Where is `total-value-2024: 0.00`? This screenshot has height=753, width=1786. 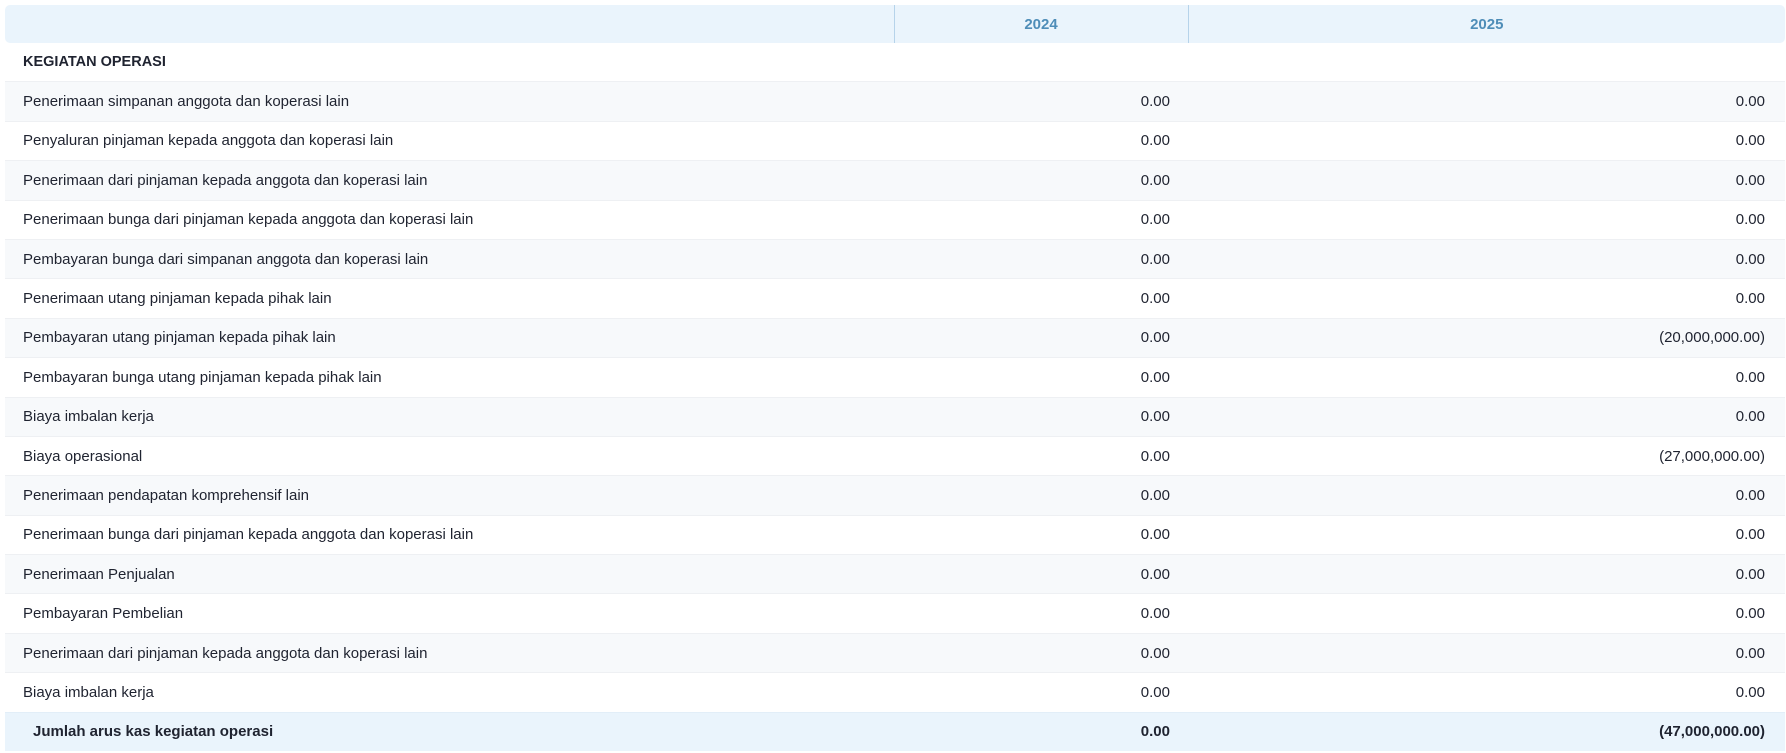 total-value-2024: 0.00 is located at coordinates (1041, 731).